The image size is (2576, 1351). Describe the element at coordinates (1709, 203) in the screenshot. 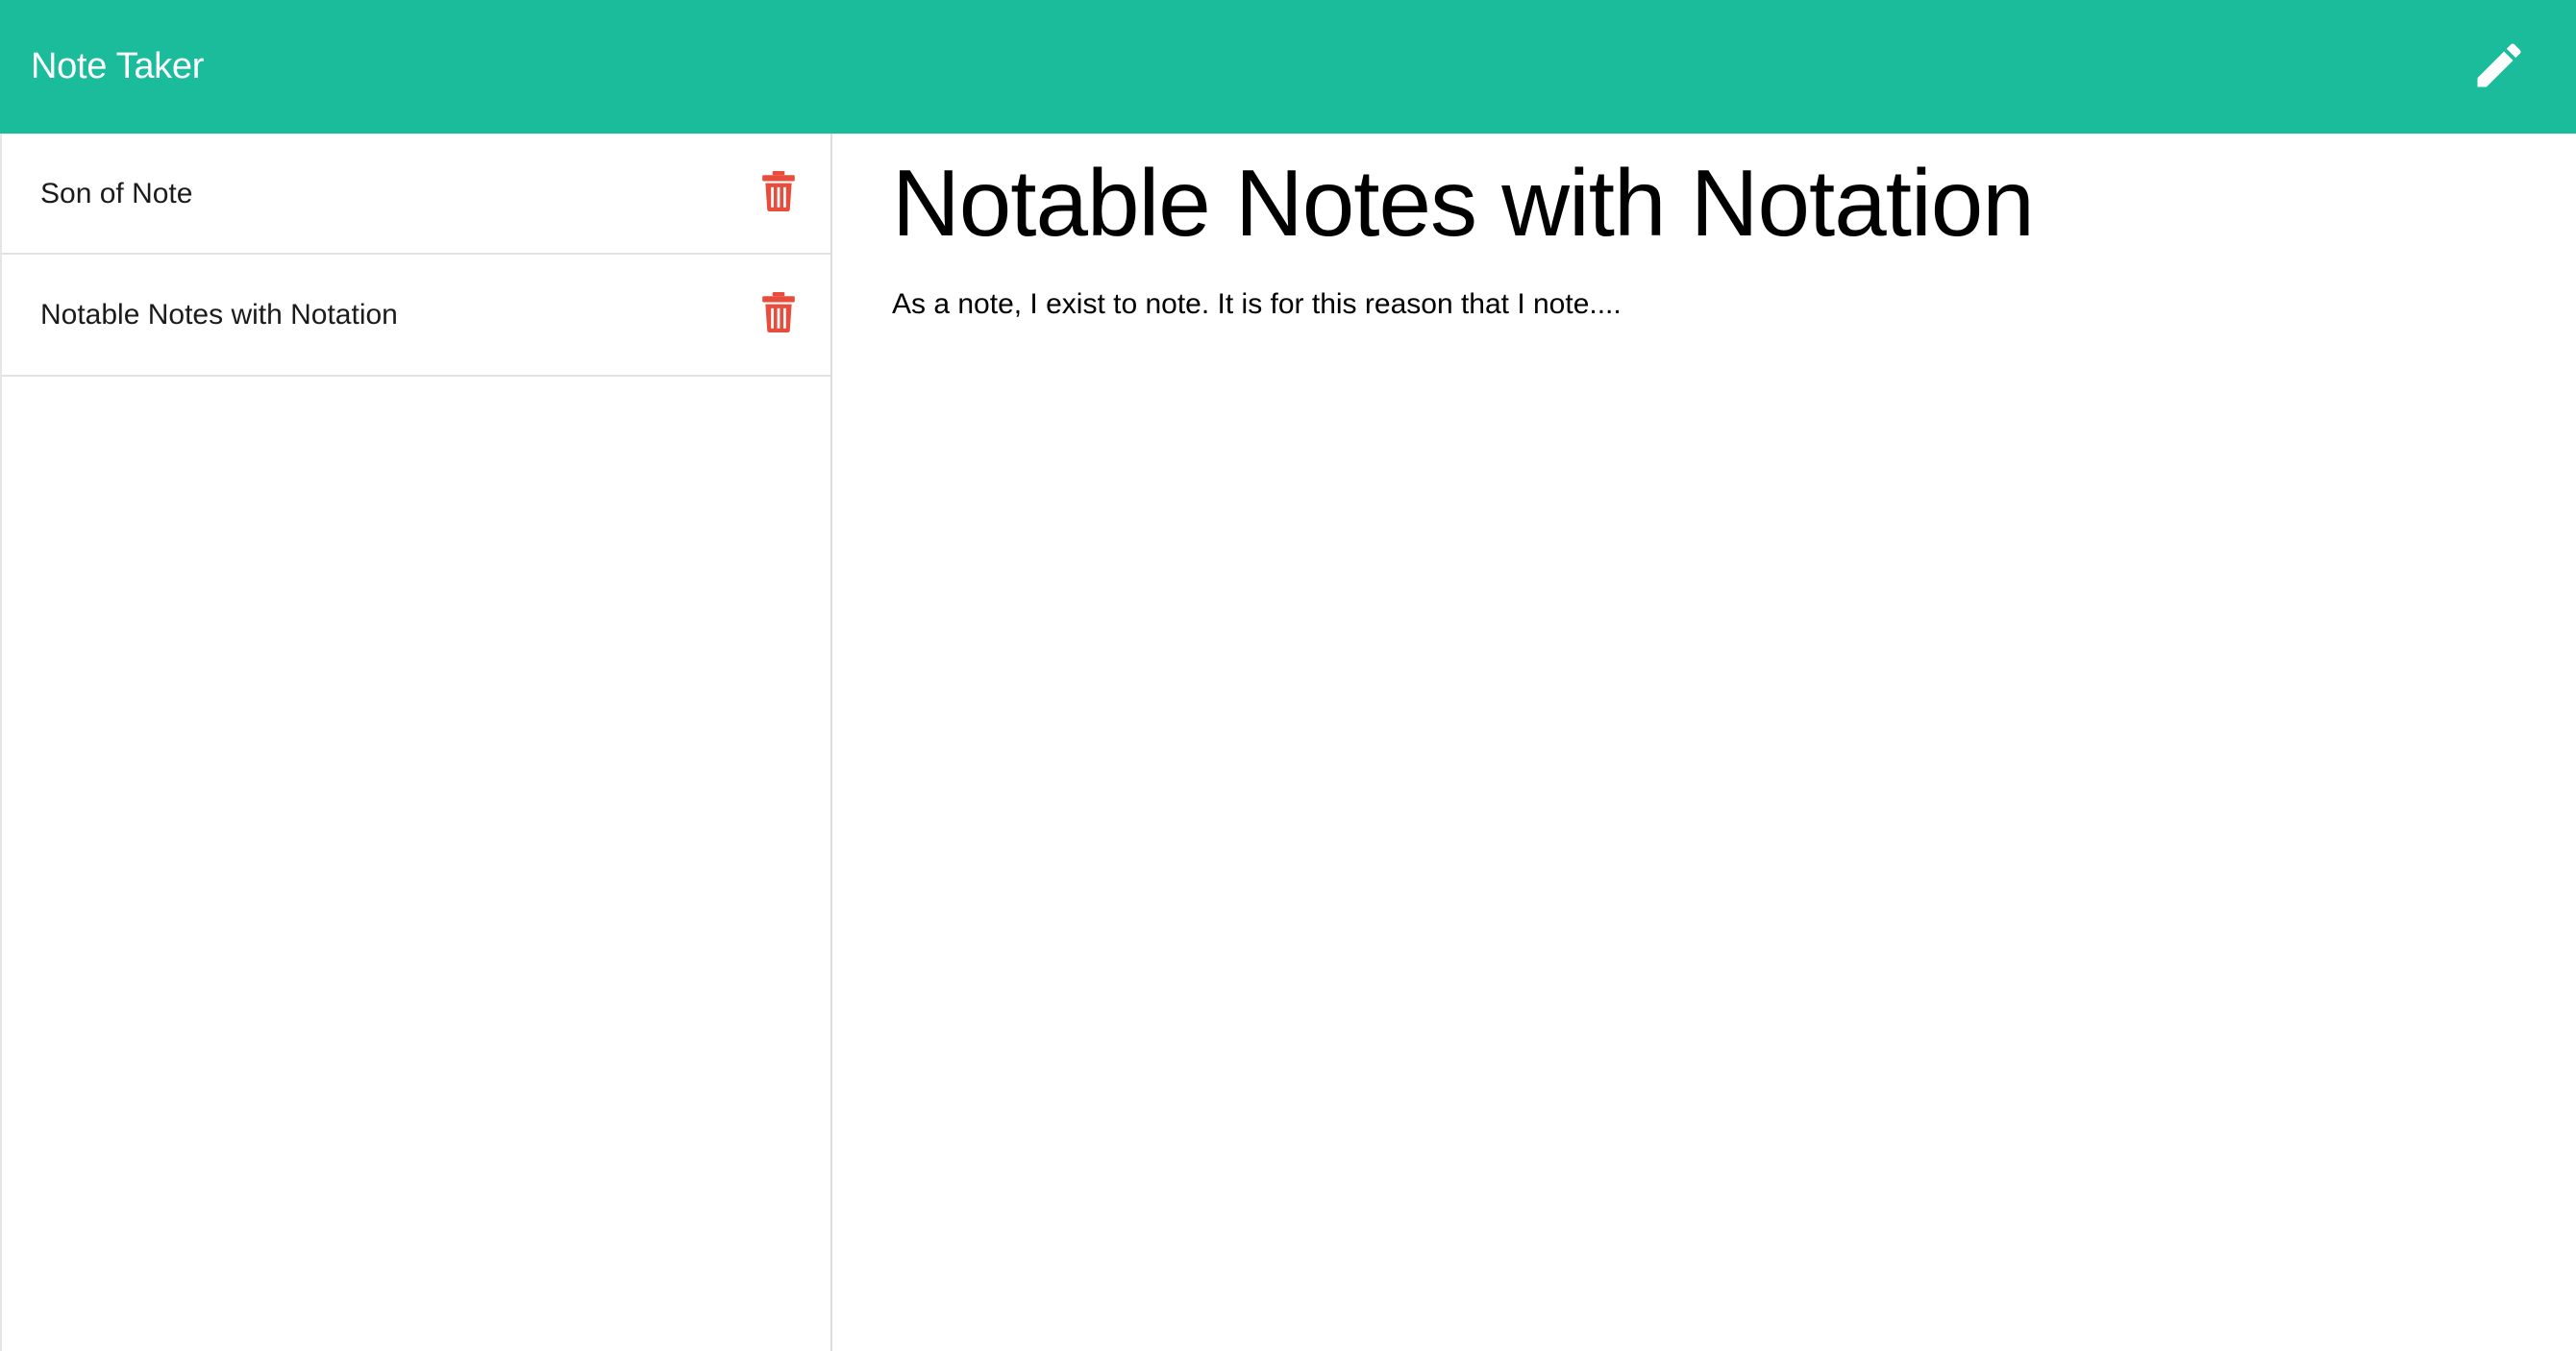

I see `note-title-field: Notable Notes with Notation` at that location.